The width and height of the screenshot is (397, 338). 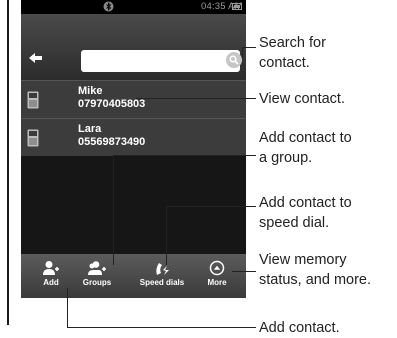 What do you see at coordinates (305, 148) in the screenshot?
I see `callout-add-group: Add contact to a group.` at bounding box center [305, 148].